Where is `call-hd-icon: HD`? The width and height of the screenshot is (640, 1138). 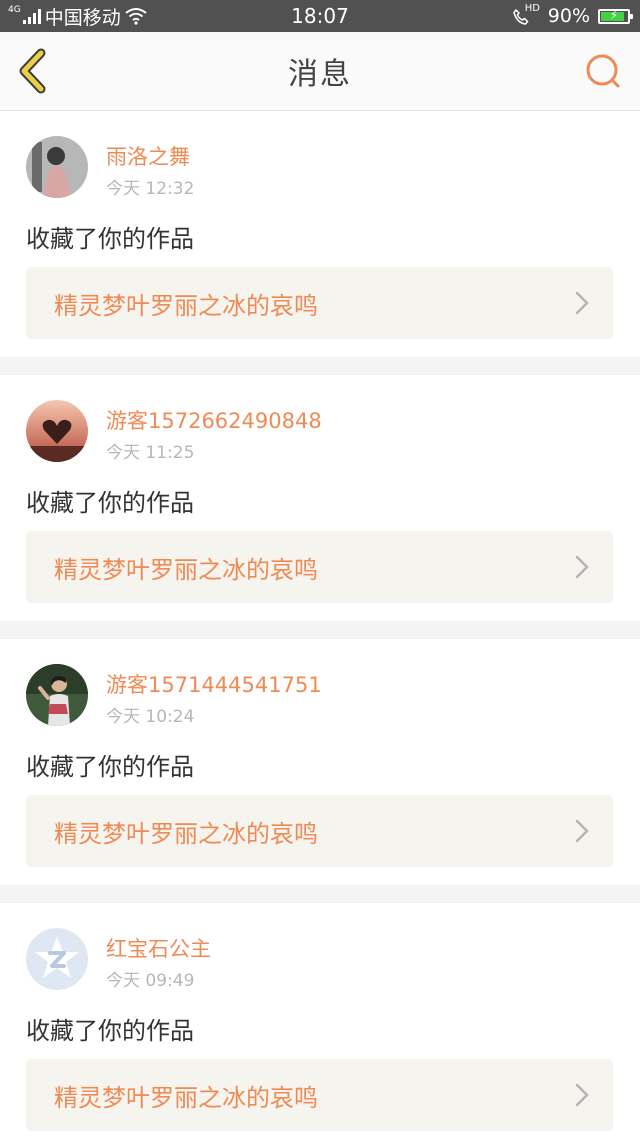
call-hd-icon: HD is located at coordinates (526, 15).